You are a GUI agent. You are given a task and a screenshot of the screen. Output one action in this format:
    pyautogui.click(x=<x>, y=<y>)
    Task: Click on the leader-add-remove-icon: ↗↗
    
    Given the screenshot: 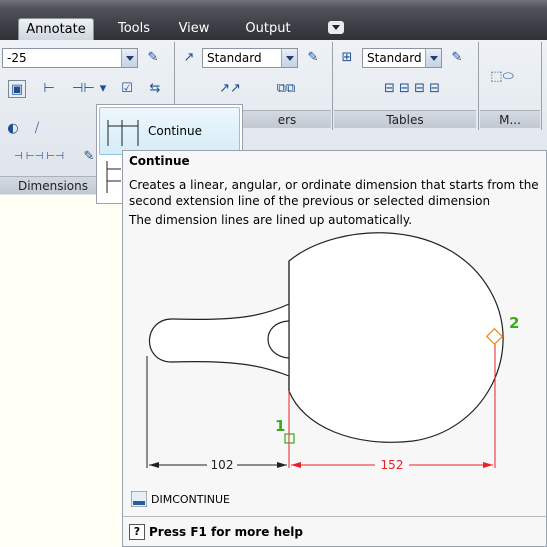 What is the action you would take?
    pyautogui.click(x=230, y=89)
    